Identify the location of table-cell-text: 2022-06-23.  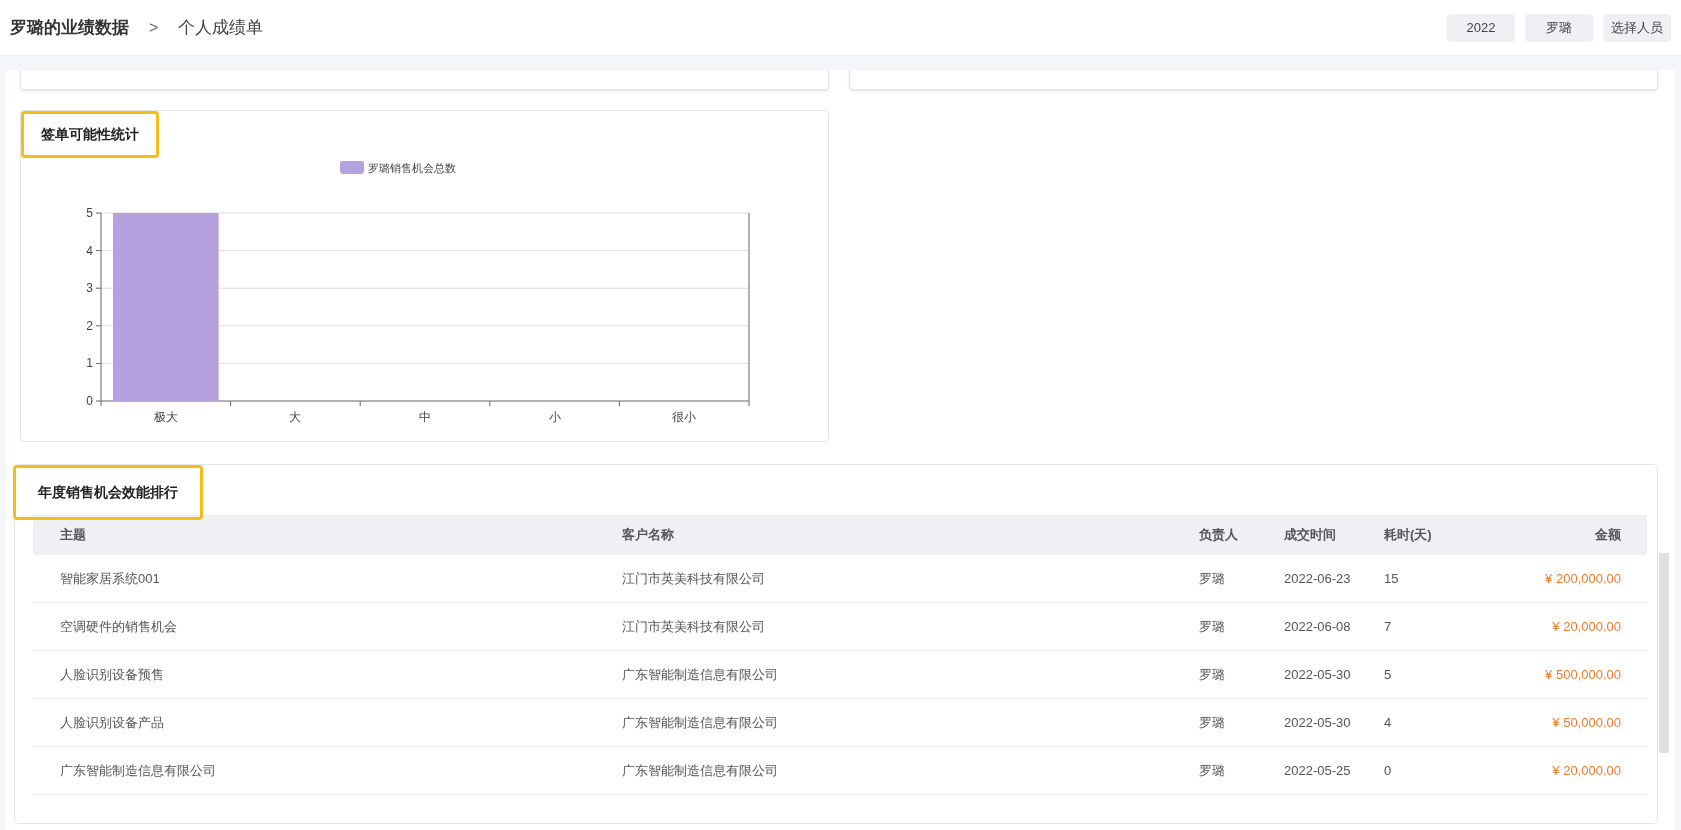
(1318, 578).